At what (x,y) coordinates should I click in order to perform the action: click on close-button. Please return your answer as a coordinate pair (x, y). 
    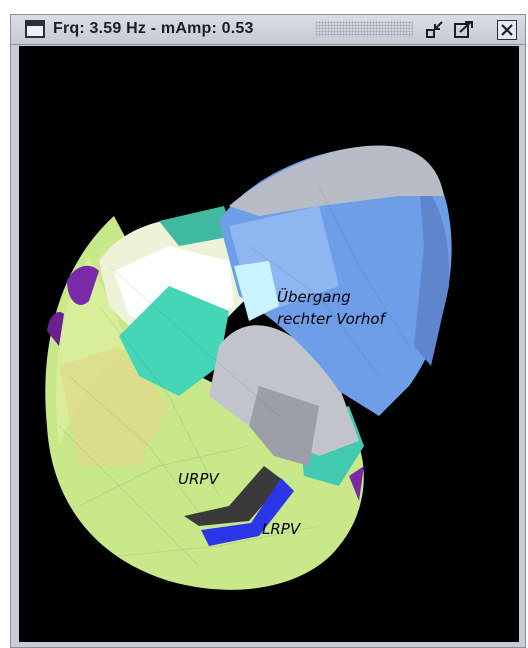
    Looking at the image, I should click on (507, 30).